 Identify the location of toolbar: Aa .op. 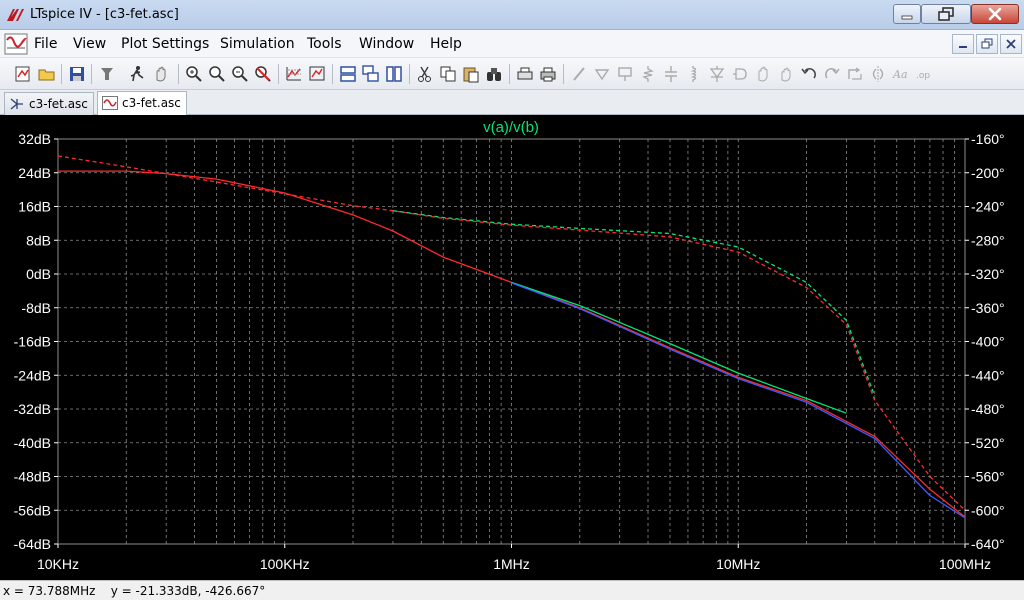
(512, 74).